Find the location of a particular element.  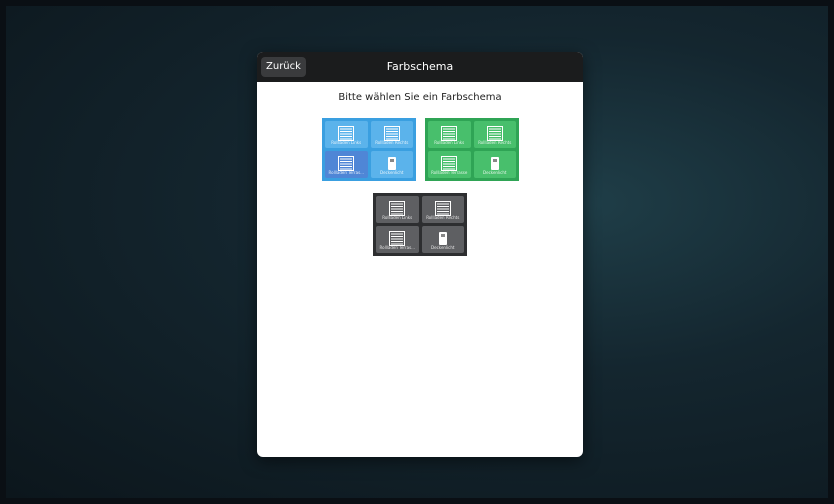

dialog-title: Farbschema is located at coordinates (420, 66).